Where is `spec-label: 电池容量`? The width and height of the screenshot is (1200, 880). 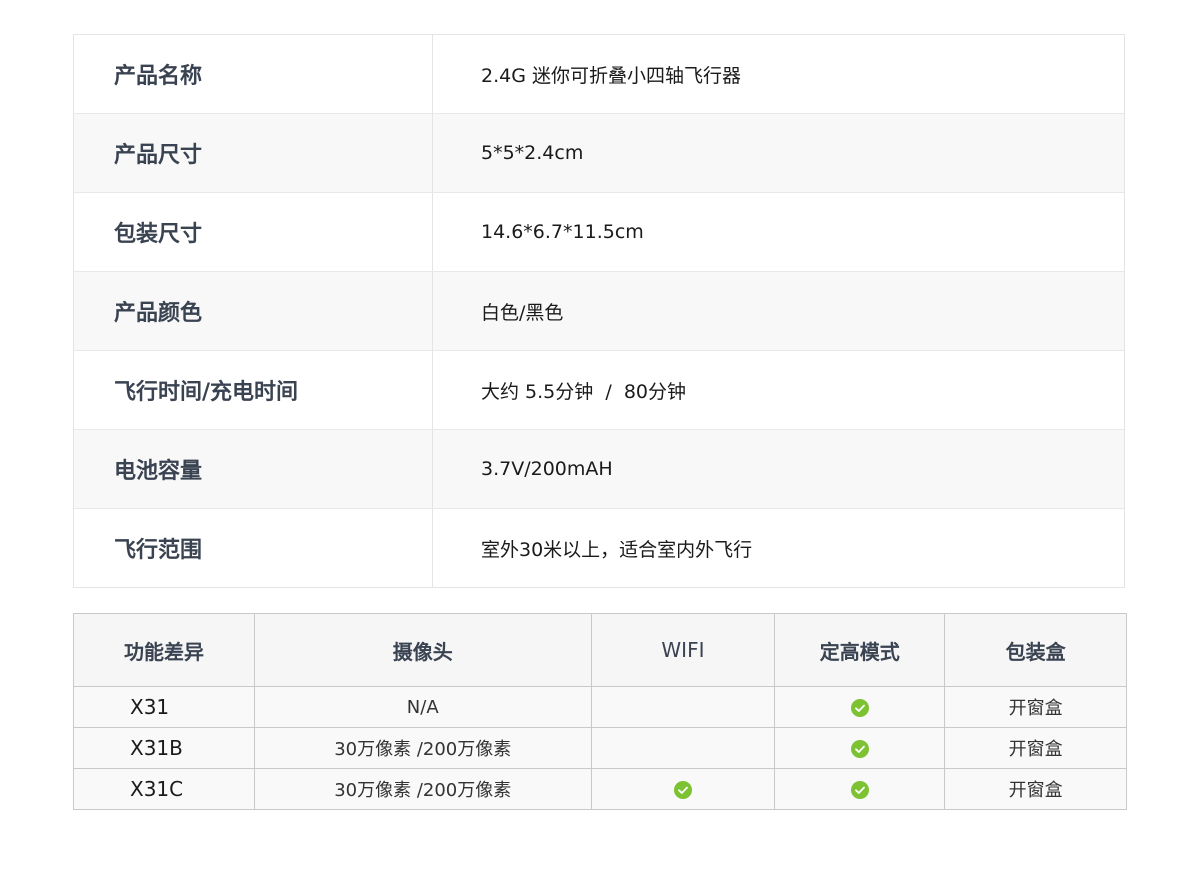
spec-label: 电池容量 is located at coordinates (253, 469).